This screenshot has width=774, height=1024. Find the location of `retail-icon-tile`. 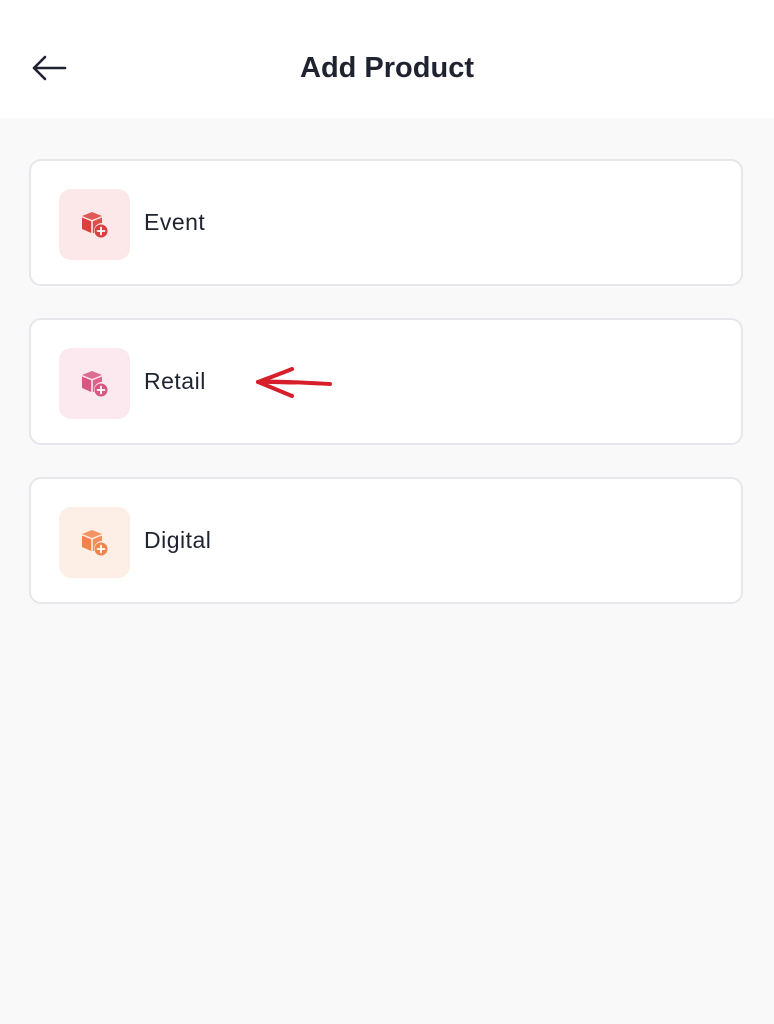

retail-icon-tile is located at coordinates (94, 383).